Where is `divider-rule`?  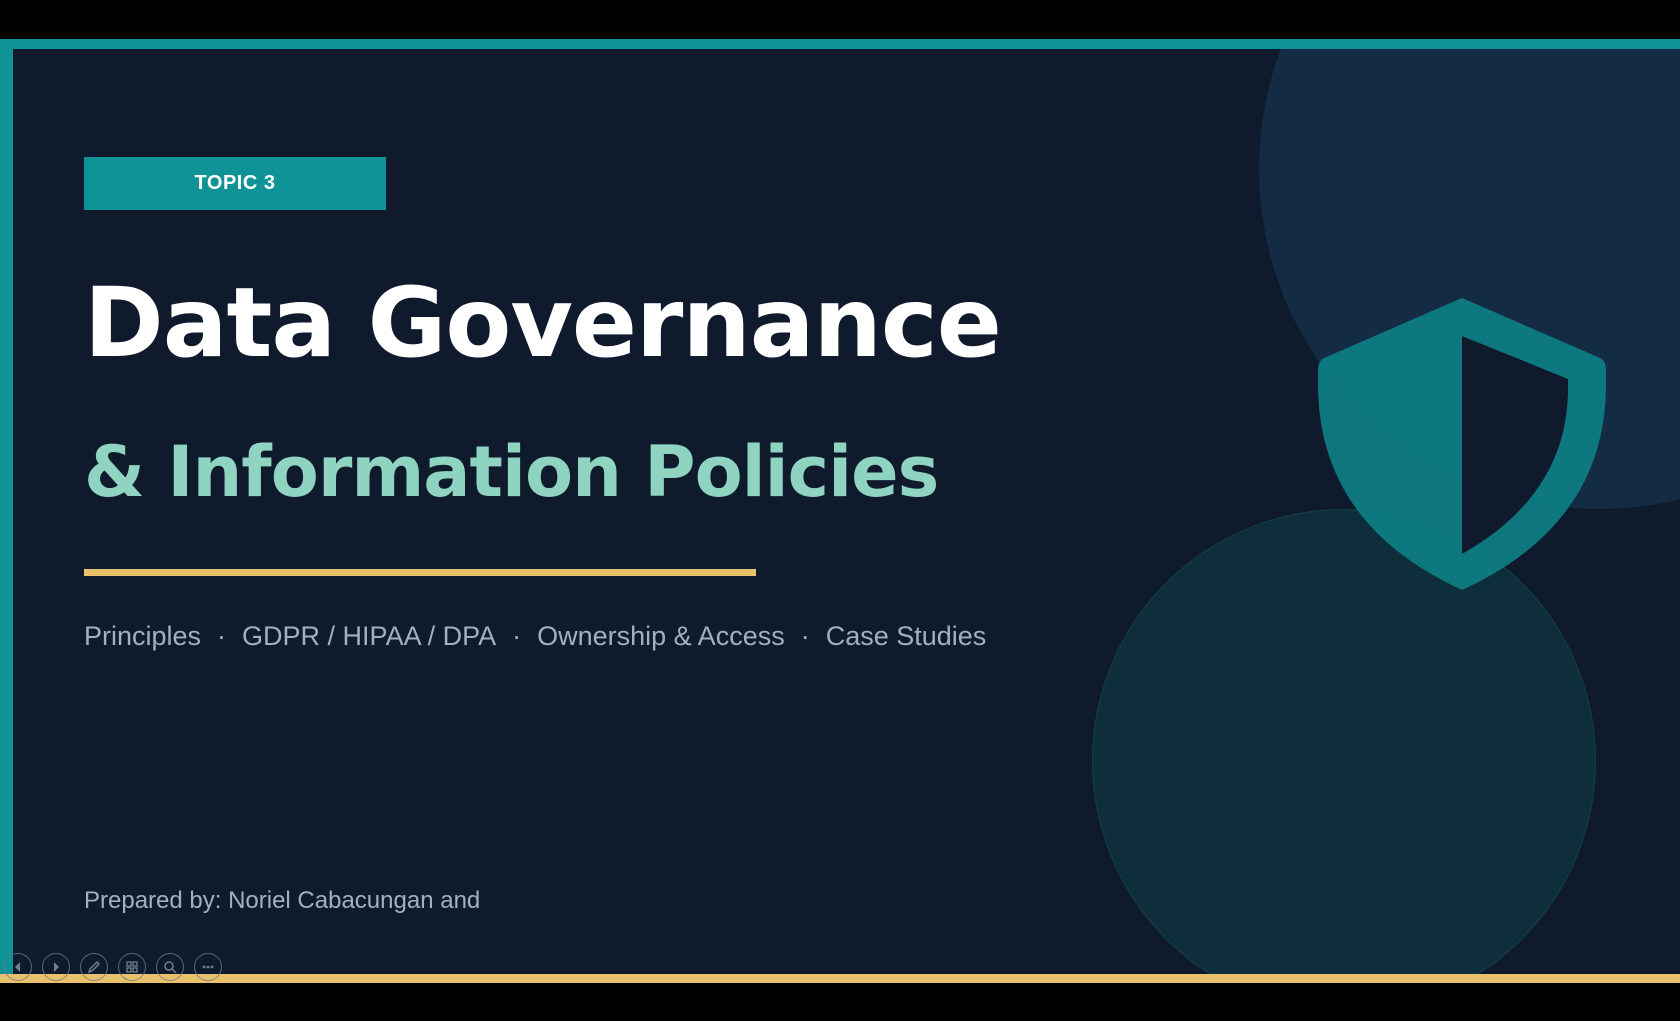 divider-rule is located at coordinates (420, 572).